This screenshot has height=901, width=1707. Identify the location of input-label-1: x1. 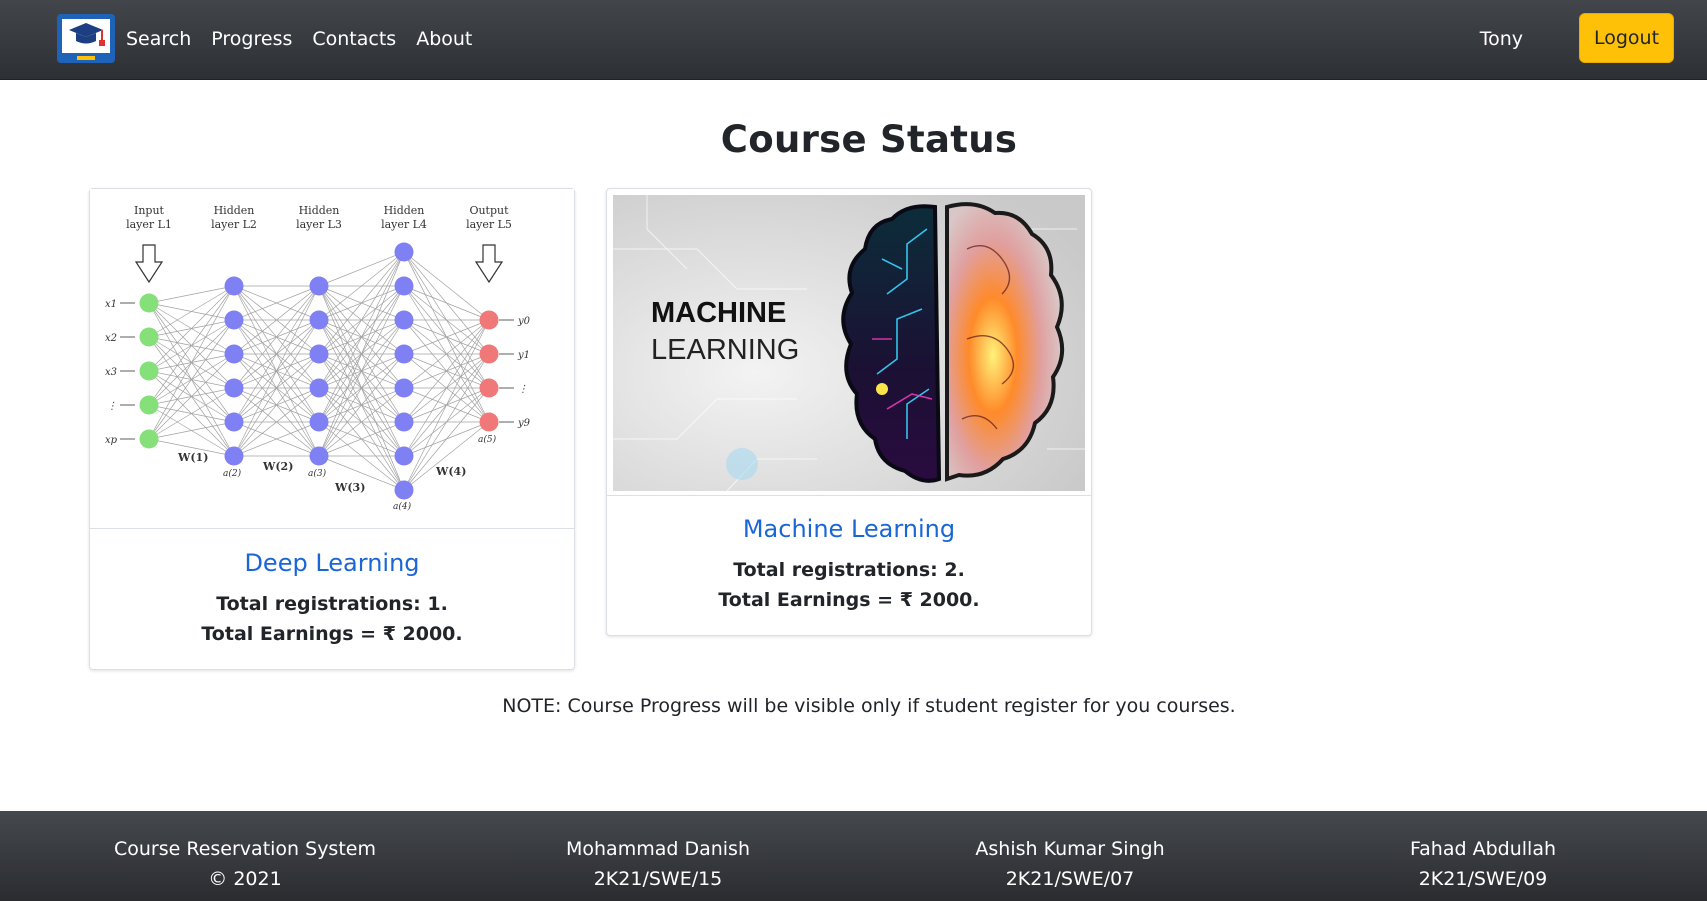
(111, 304).